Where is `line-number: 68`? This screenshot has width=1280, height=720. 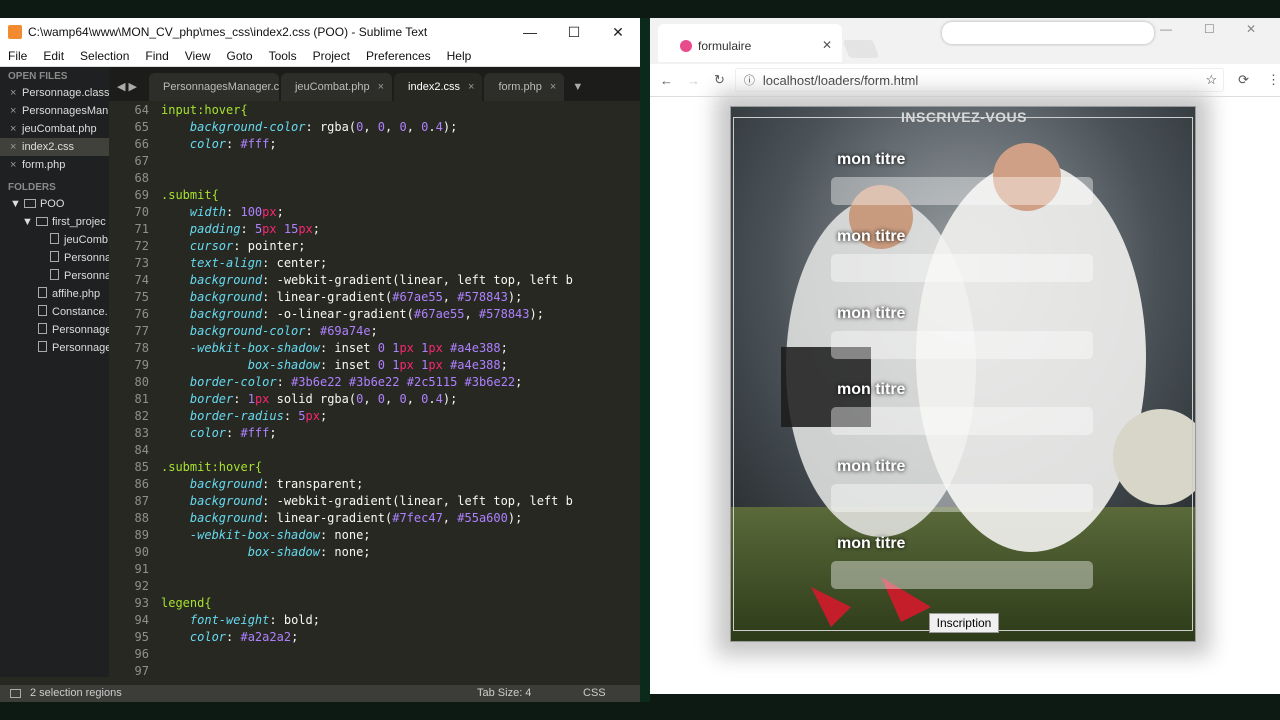
line-number: 68 is located at coordinates (141, 178).